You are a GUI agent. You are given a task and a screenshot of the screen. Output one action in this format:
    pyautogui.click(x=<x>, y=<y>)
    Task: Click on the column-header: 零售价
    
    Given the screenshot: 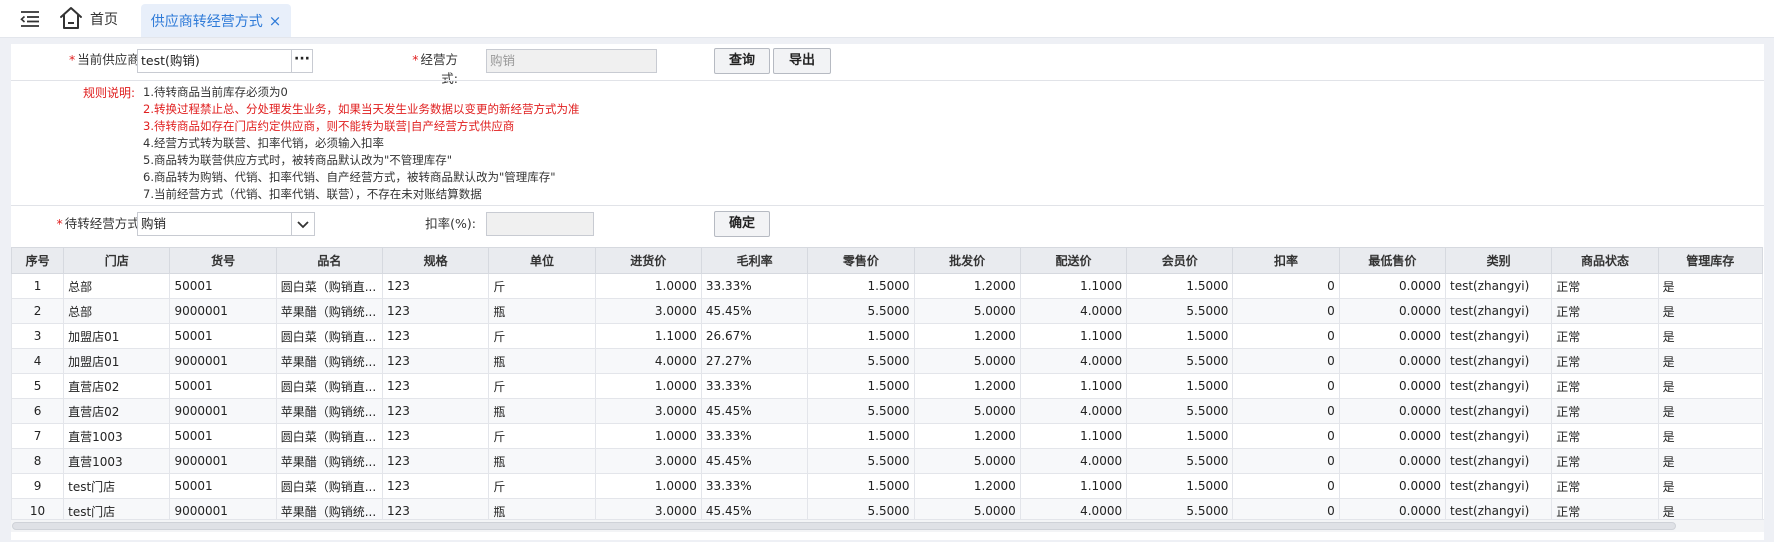 What is the action you would take?
    pyautogui.click(x=861, y=260)
    